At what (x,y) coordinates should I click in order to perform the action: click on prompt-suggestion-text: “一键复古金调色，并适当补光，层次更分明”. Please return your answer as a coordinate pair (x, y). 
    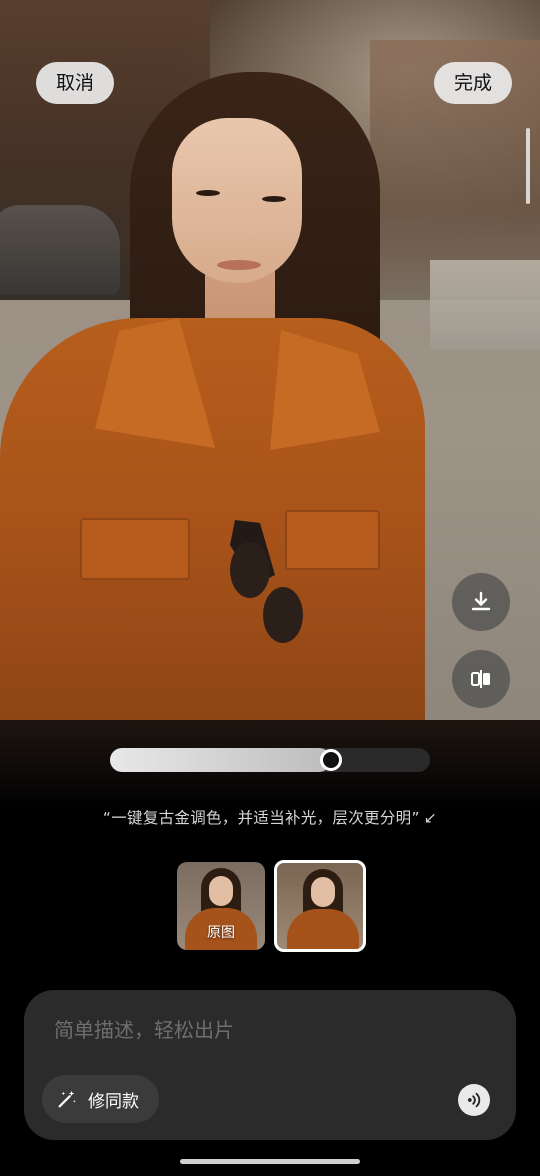
    Looking at the image, I should click on (261, 818).